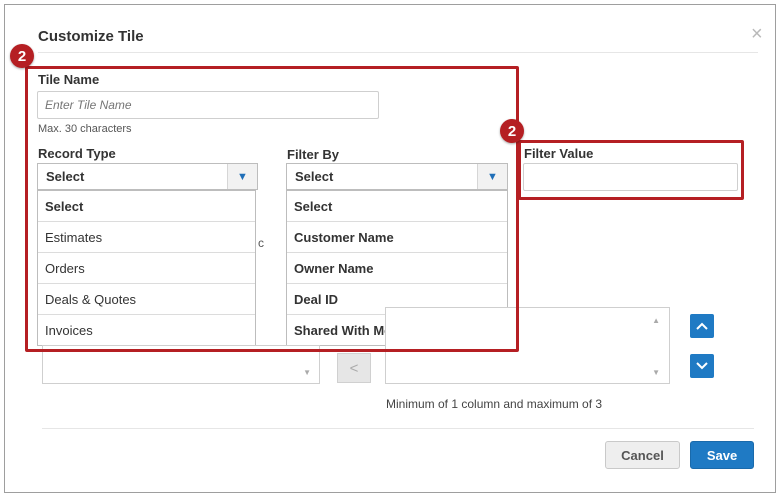 This screenshot has width=780, height=497. What do you see at coordinates (757, 34) in the screenshot?
I see `close-icon: ×` at bounding box center [757, 34].